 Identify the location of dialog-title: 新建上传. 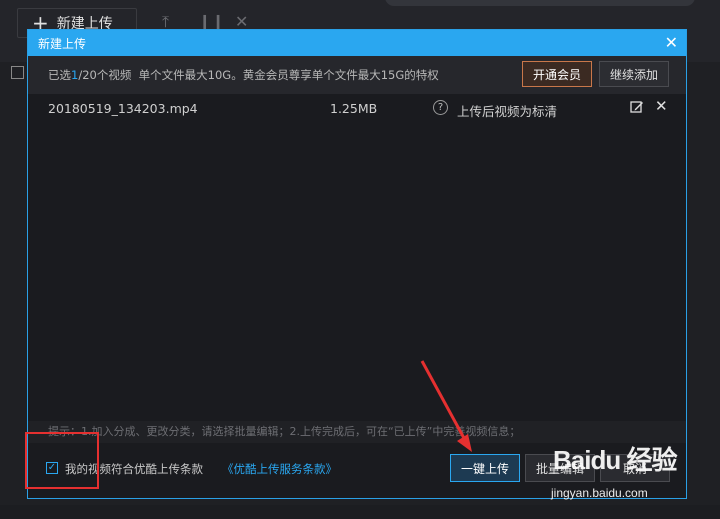
(62, 43).